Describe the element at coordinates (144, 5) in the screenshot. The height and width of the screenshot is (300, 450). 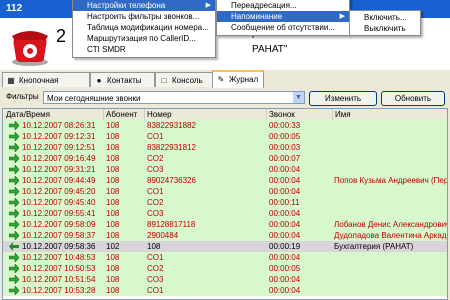
I see `menu-item: Настройки телефона ▶` at that location.